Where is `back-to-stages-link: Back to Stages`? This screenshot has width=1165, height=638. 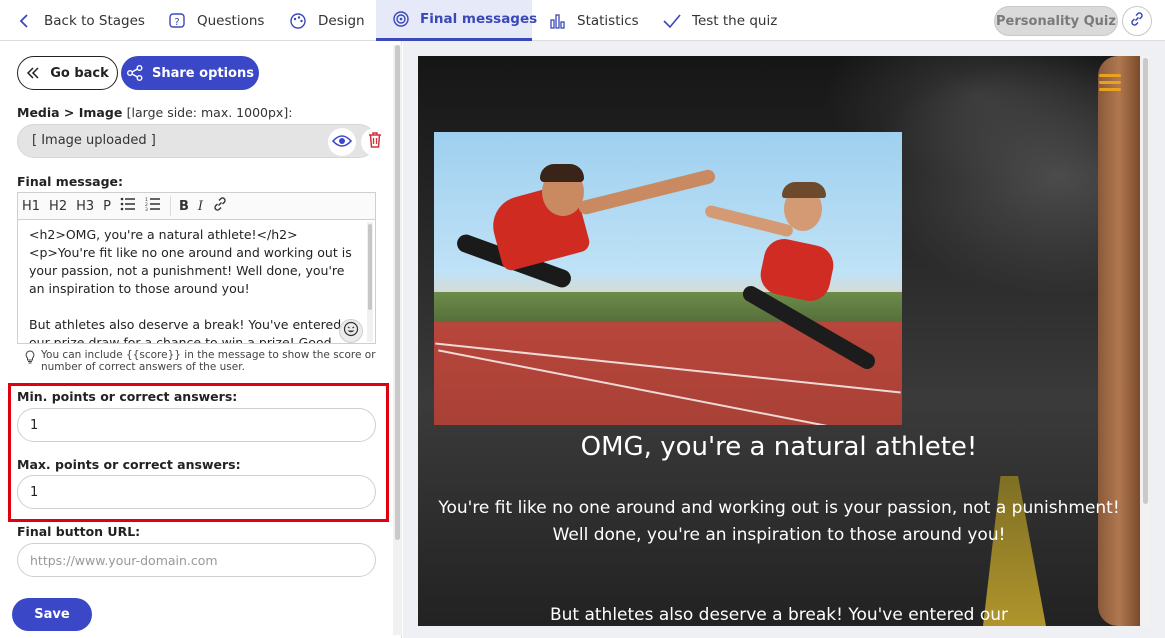
back-to-stages-link: Back to Stages is located at coordinates (84, 20).